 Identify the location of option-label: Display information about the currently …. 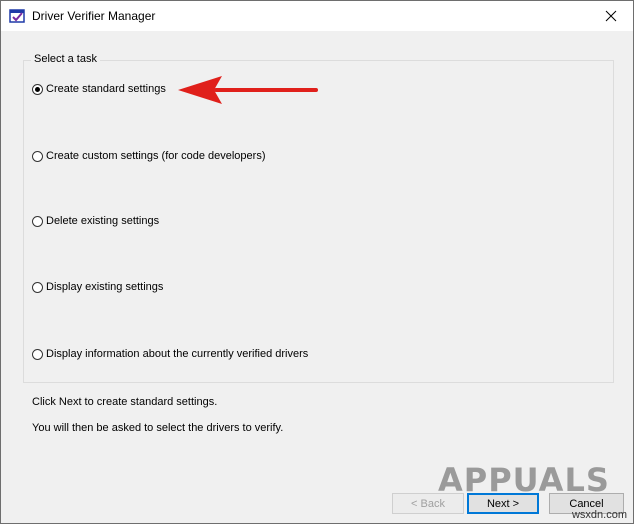
(177, 354).